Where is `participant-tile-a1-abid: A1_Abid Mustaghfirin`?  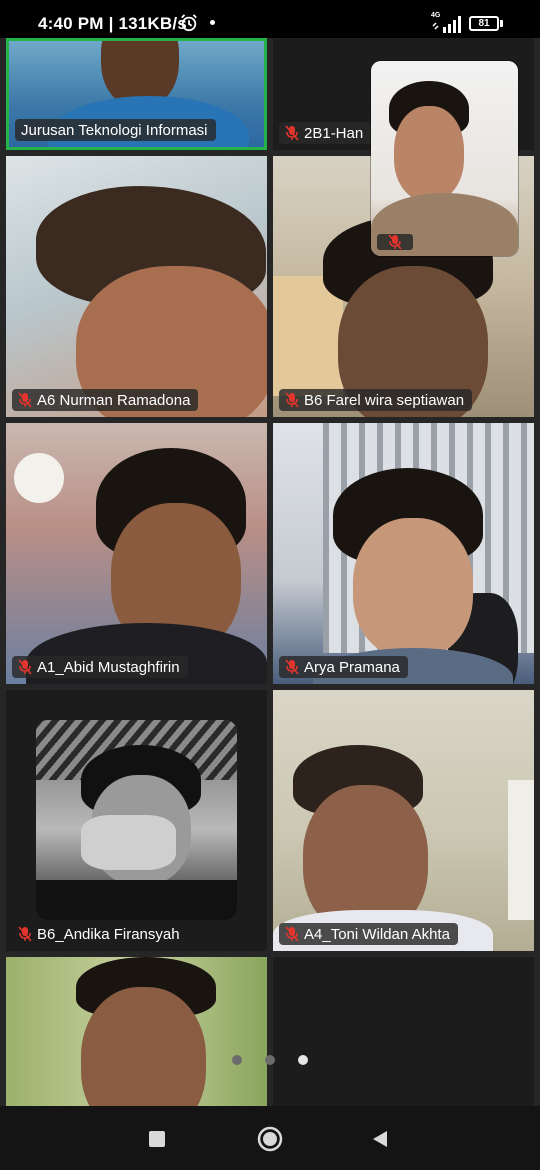
participant-tile-a1-abid: A1_Abid Mustaghfirin is located at coordinates (136, 553).